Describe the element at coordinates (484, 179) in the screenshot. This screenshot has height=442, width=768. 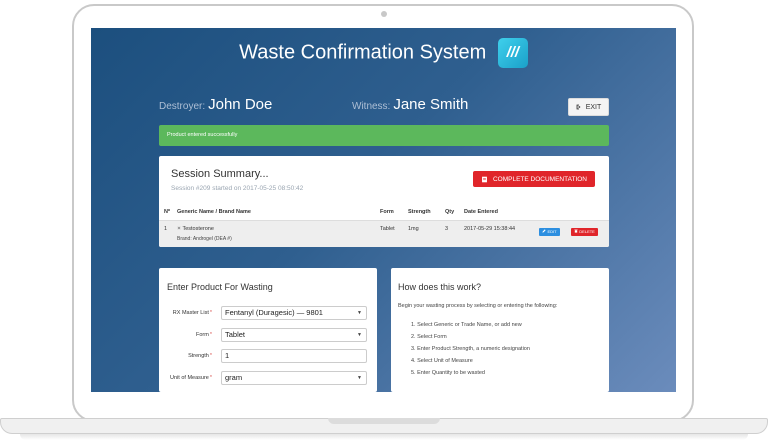
I see `document-icon` at that location.